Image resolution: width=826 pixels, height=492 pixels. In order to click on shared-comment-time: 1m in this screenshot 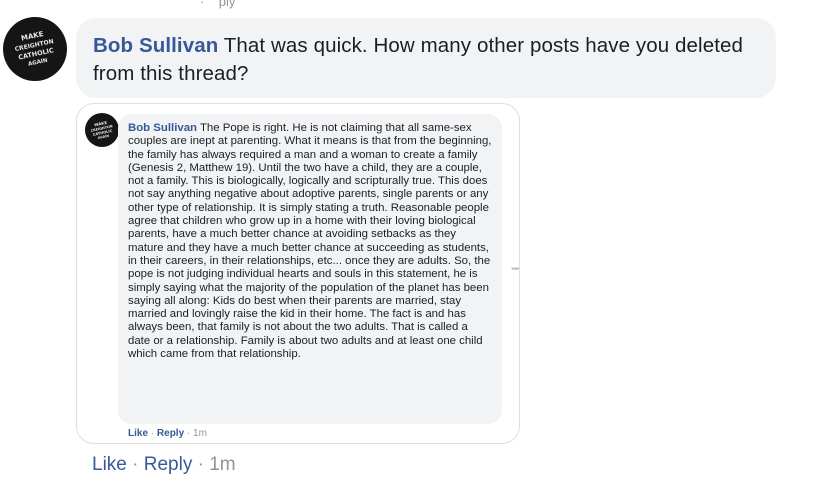, I will do `click(200, 433)`.